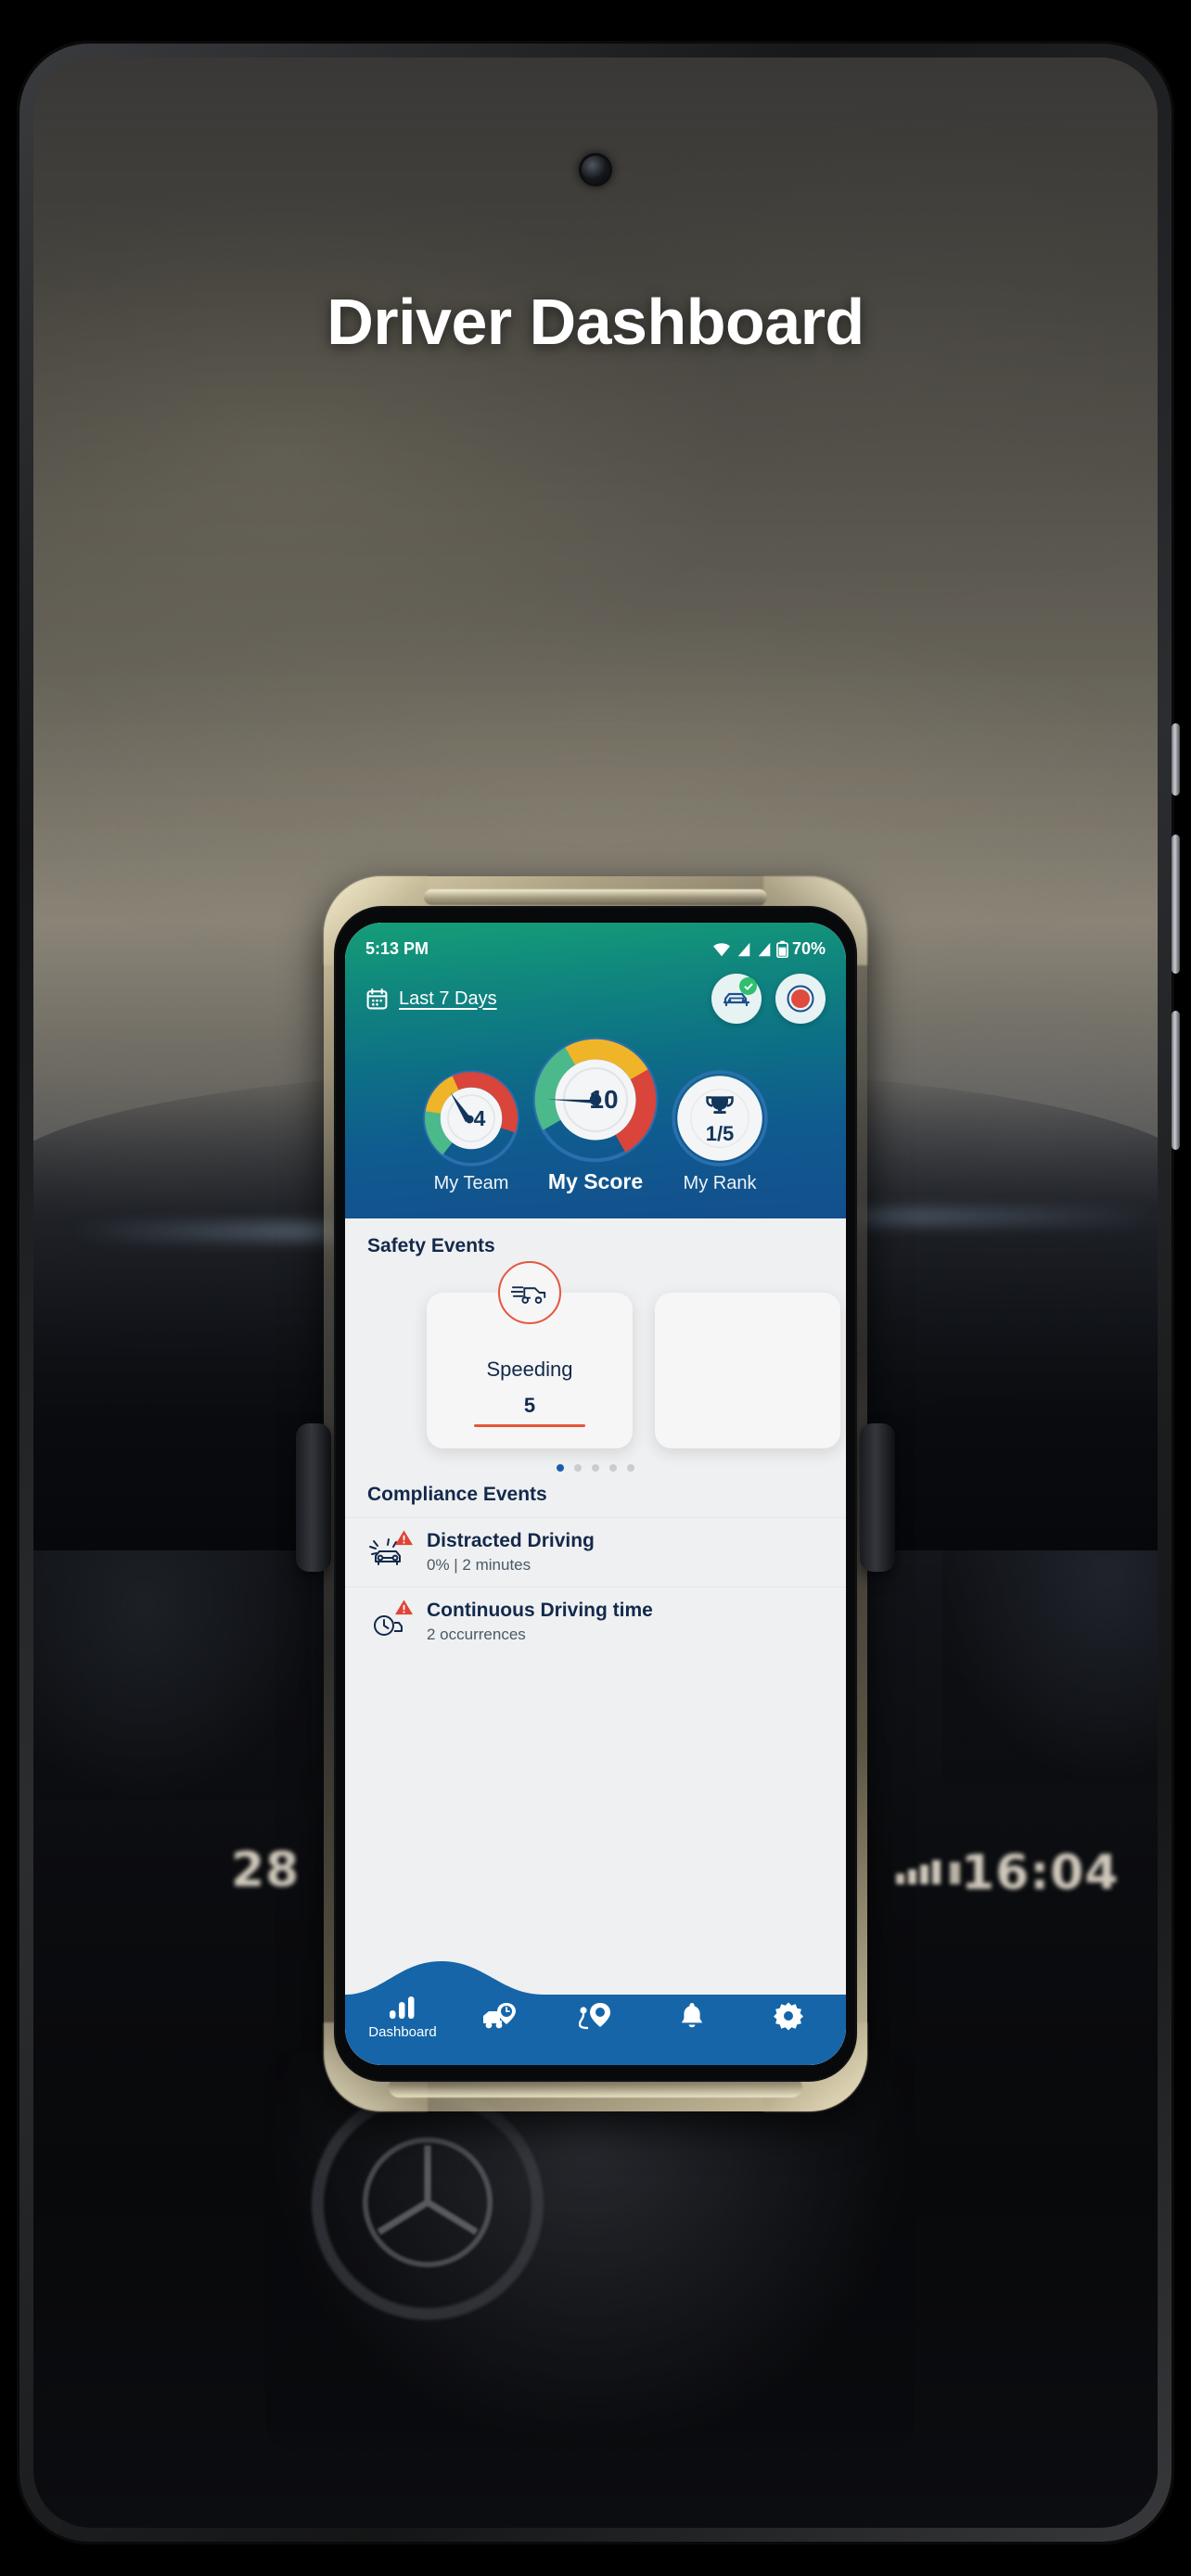  I want to click on gear-icon, so click(788, 2016).